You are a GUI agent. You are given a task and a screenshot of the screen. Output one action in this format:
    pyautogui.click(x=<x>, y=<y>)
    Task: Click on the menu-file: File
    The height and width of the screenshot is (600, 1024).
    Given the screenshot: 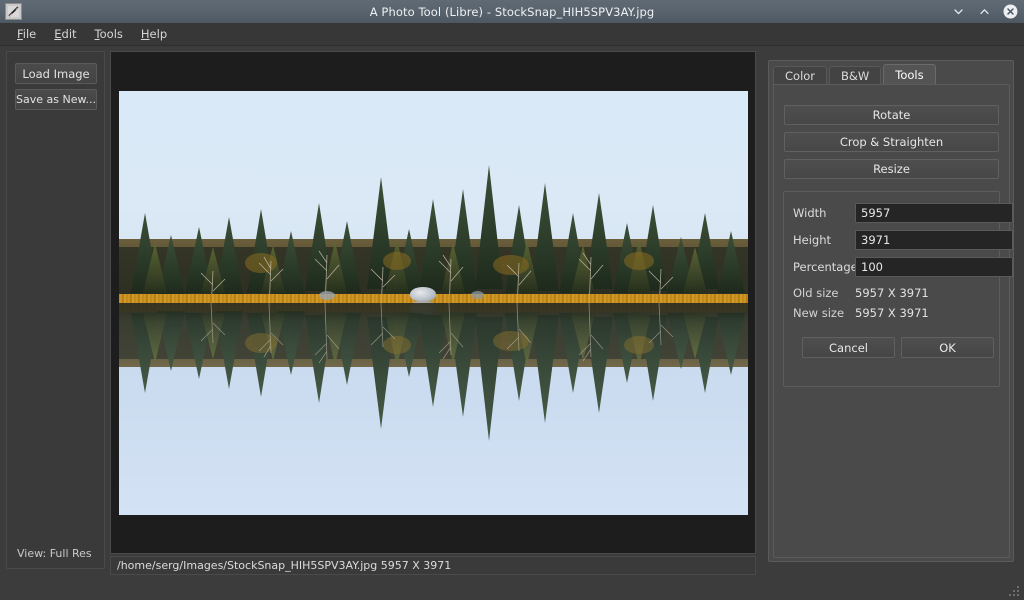 What is the action you would take?
    pyautogui.click(x=26, y=34)
    